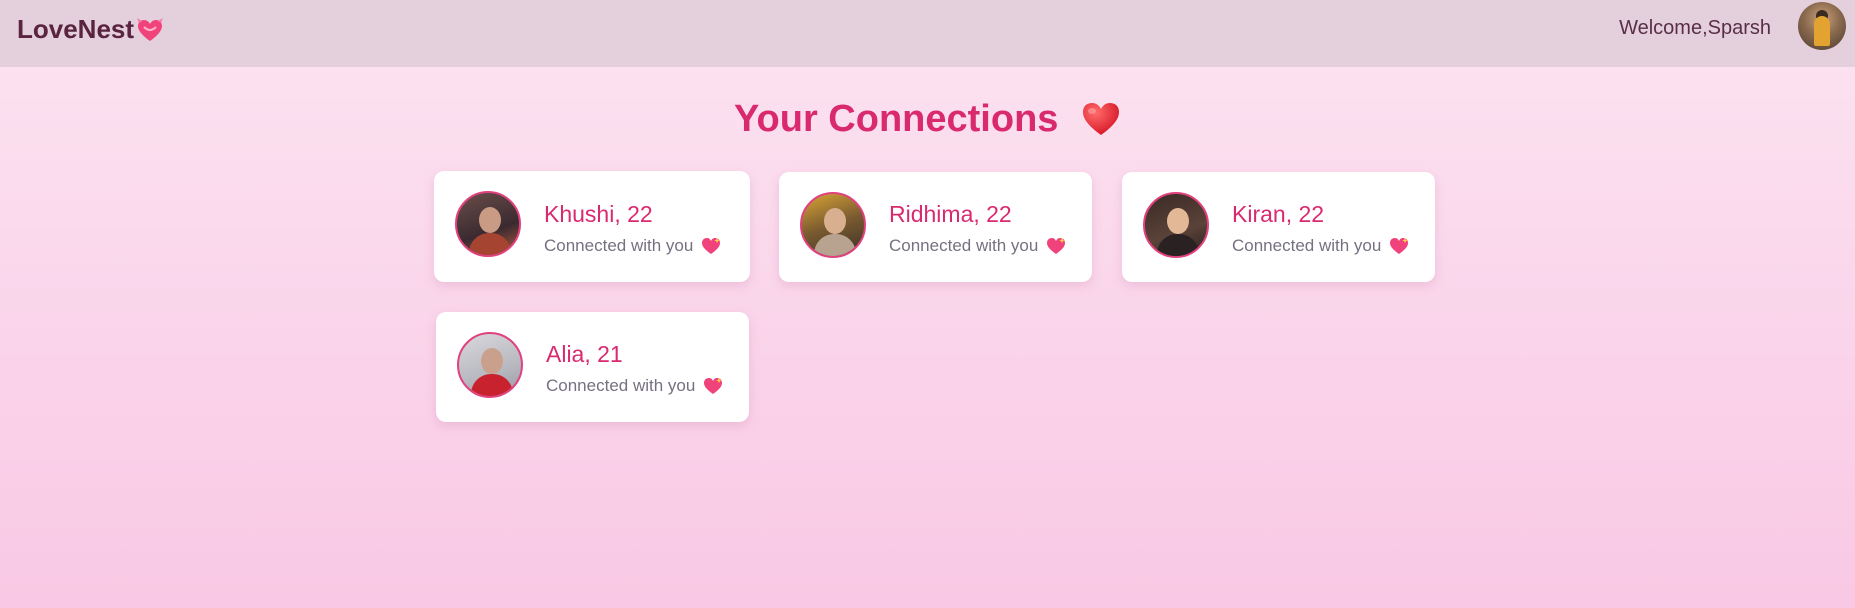  What do you see at coordinates (584, 354) in the screenshot?
I see `connection-name: Alia, 21` at bounding box center [584, 354].